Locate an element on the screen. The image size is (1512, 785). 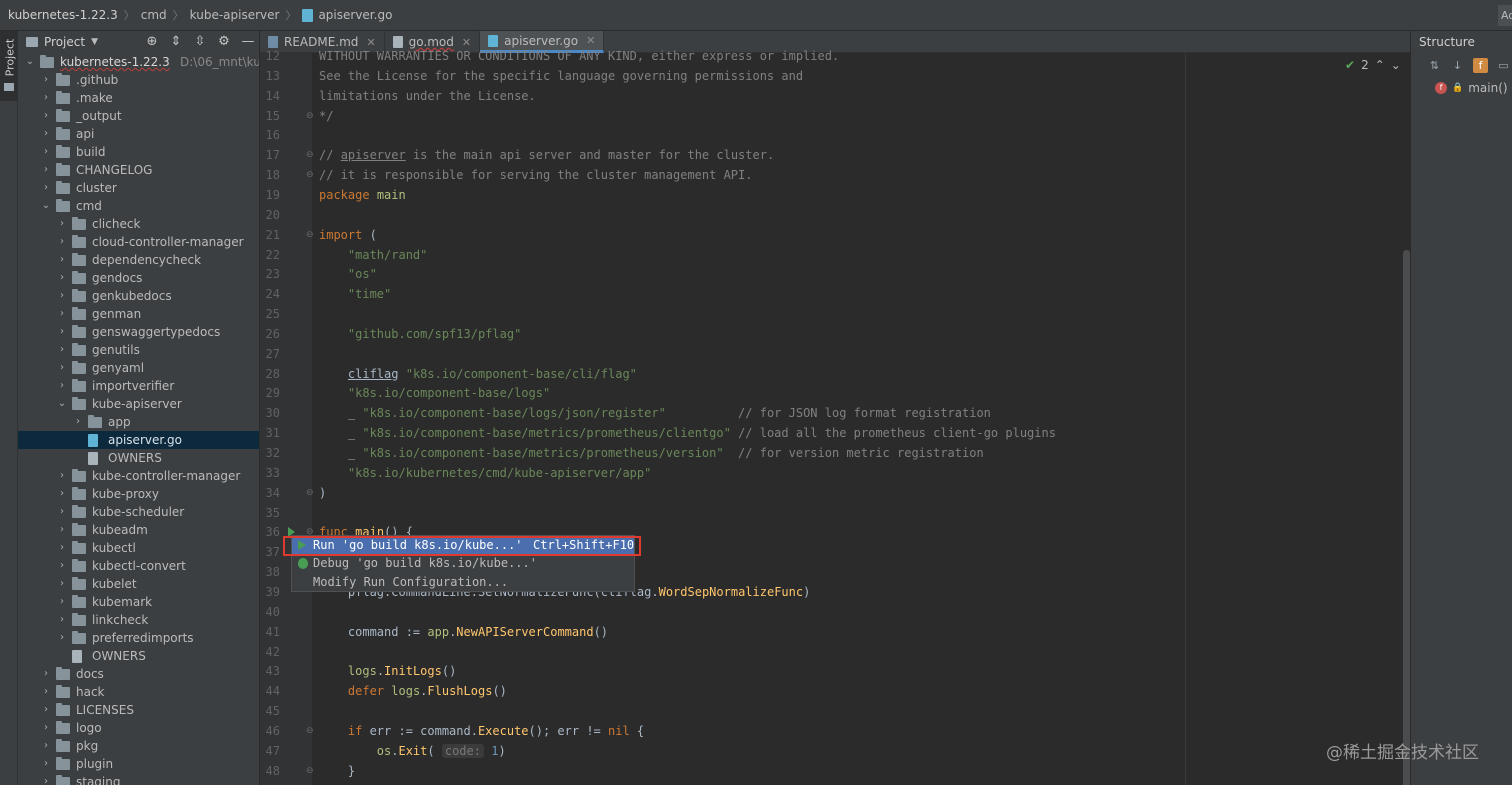
tree-item: › cluster is located at coordinates (138, 188).